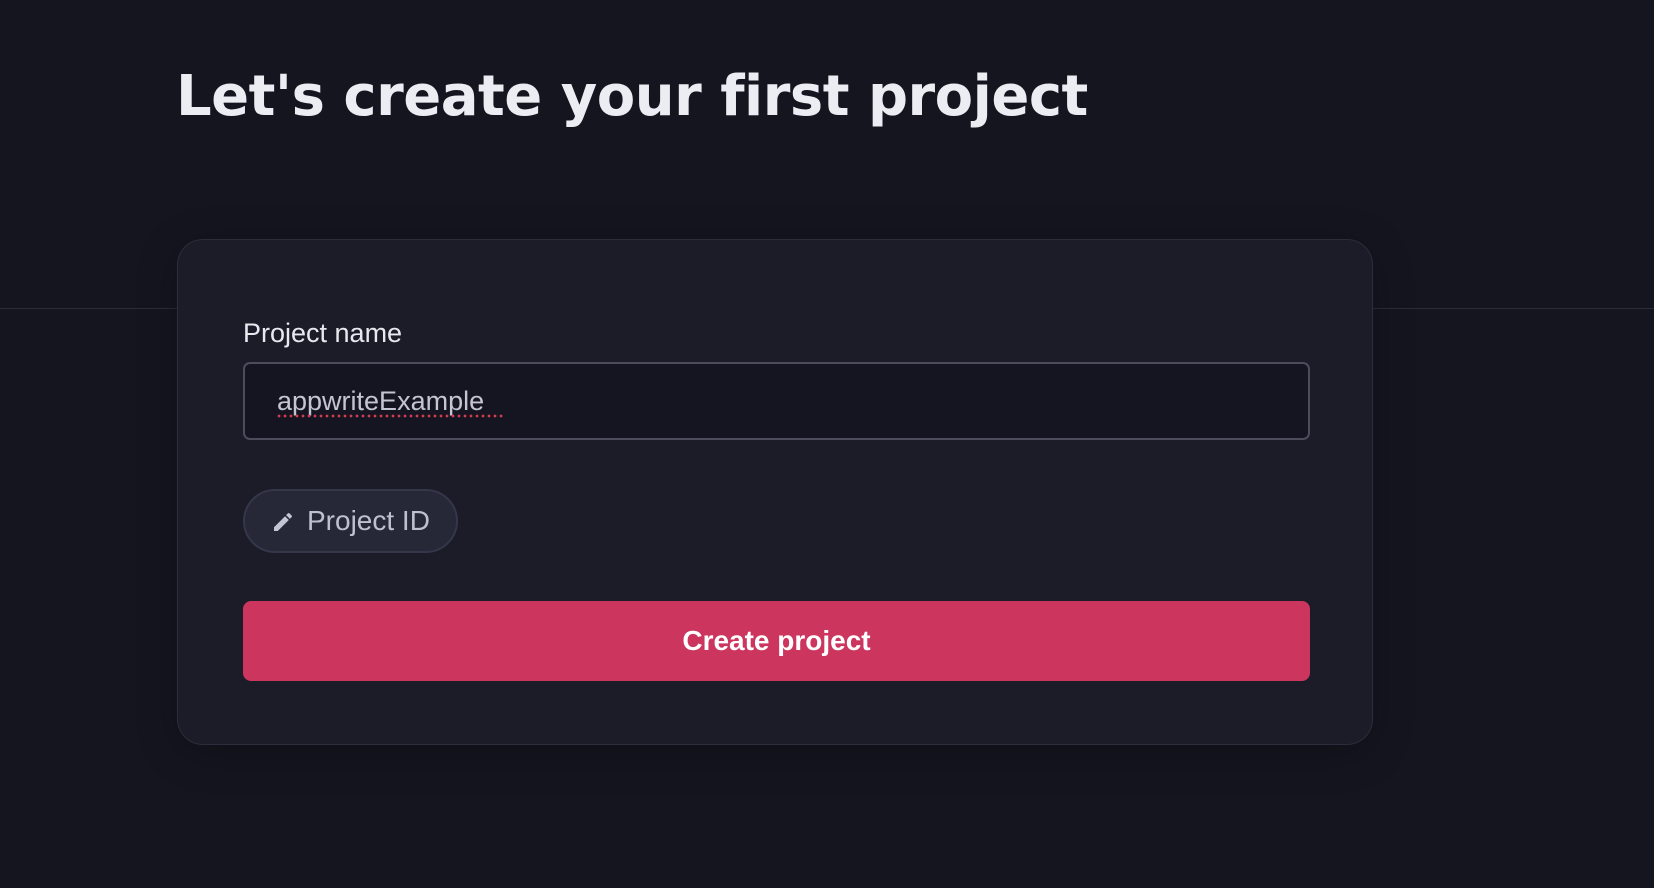 The image size is (1654, 888). Describe the element at coordinates (283, 521) in the screenshot. I see `pencil-icon` at that location.